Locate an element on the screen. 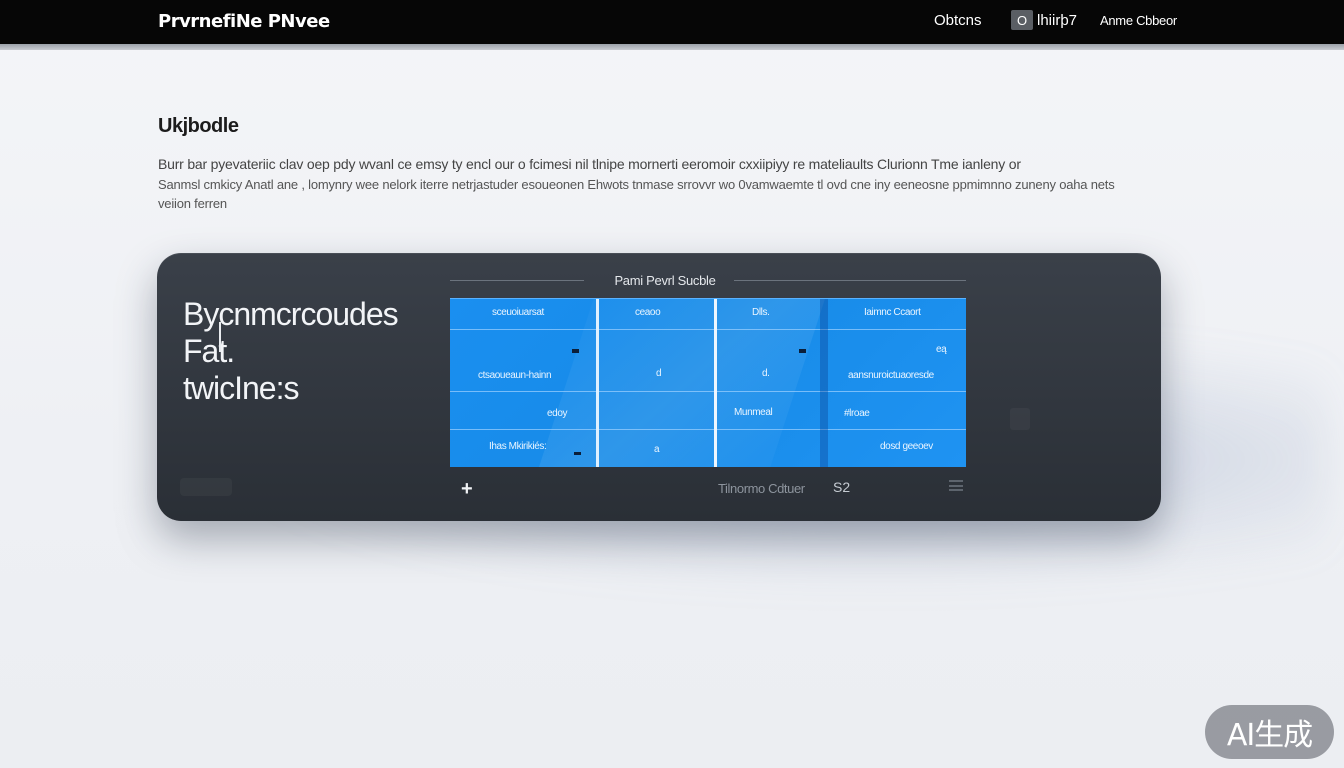  grid-cell: d is located at coordinates (659, 373).